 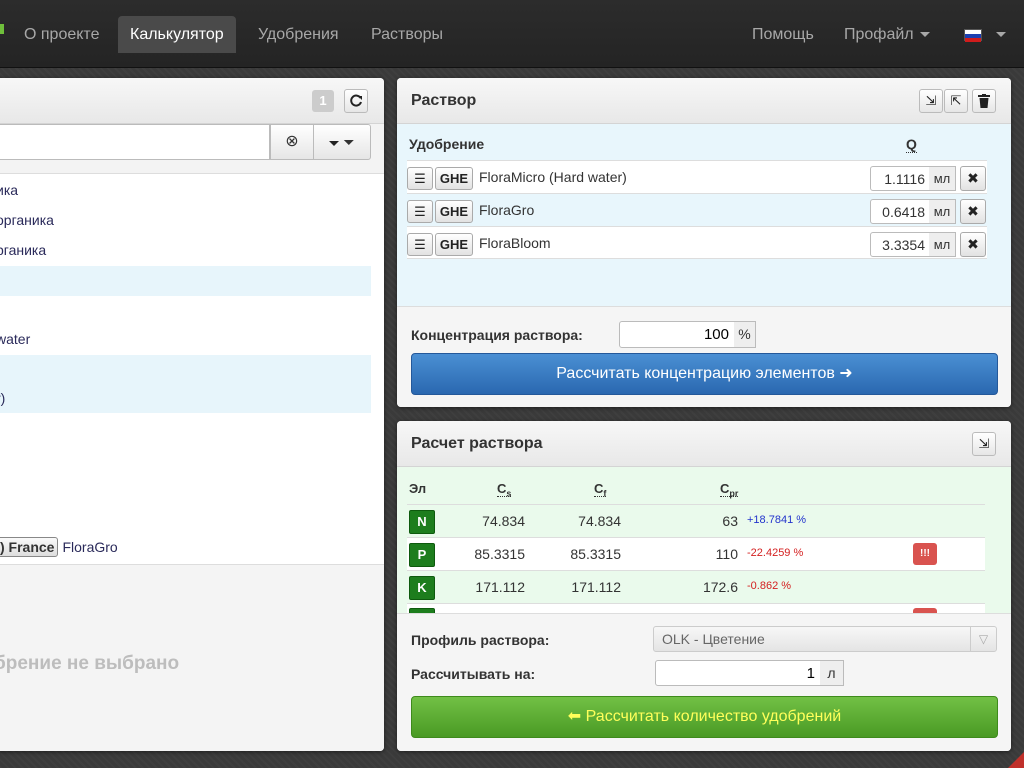 I want to click on cs-value: 85.3315, so click(x=499, y=554).